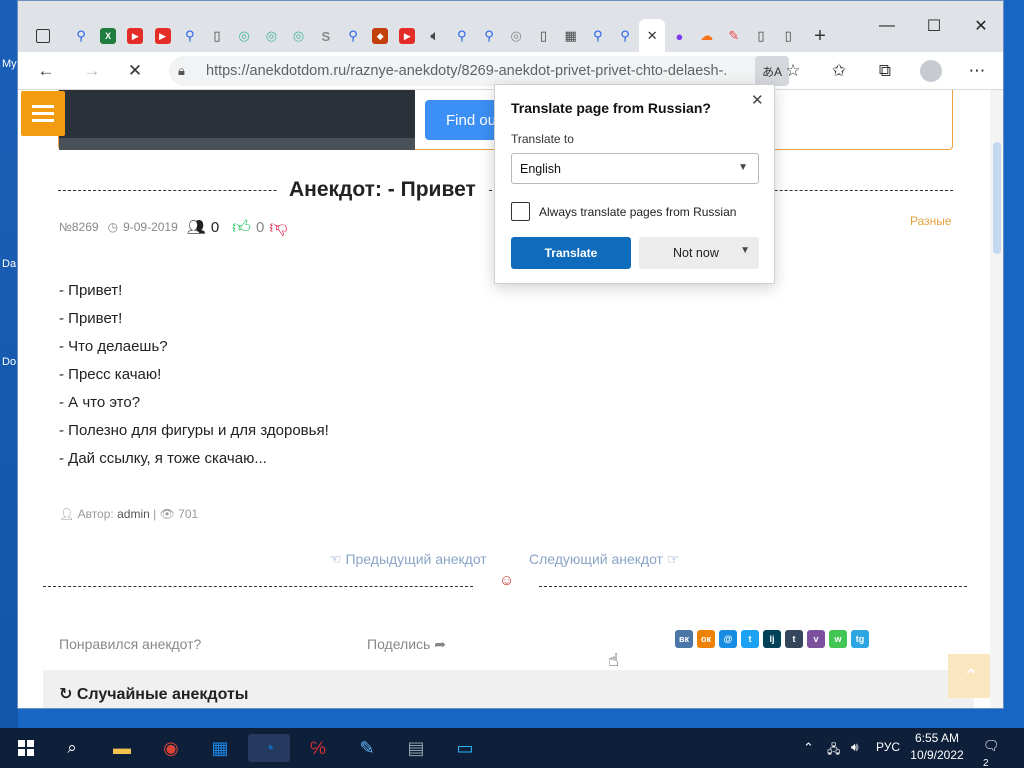 This screenshot has height=768, width=1024. I want to click on swirl-icon: ◎, so click(271, 35).